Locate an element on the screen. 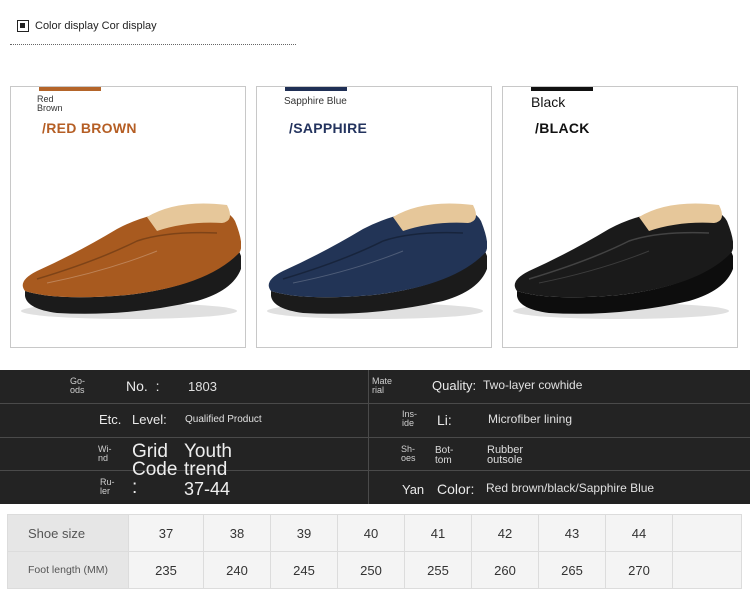 Image resolution: width=750 pixels, height=598 pixels. length-cell: 265 is located at coordinates (572, 570).